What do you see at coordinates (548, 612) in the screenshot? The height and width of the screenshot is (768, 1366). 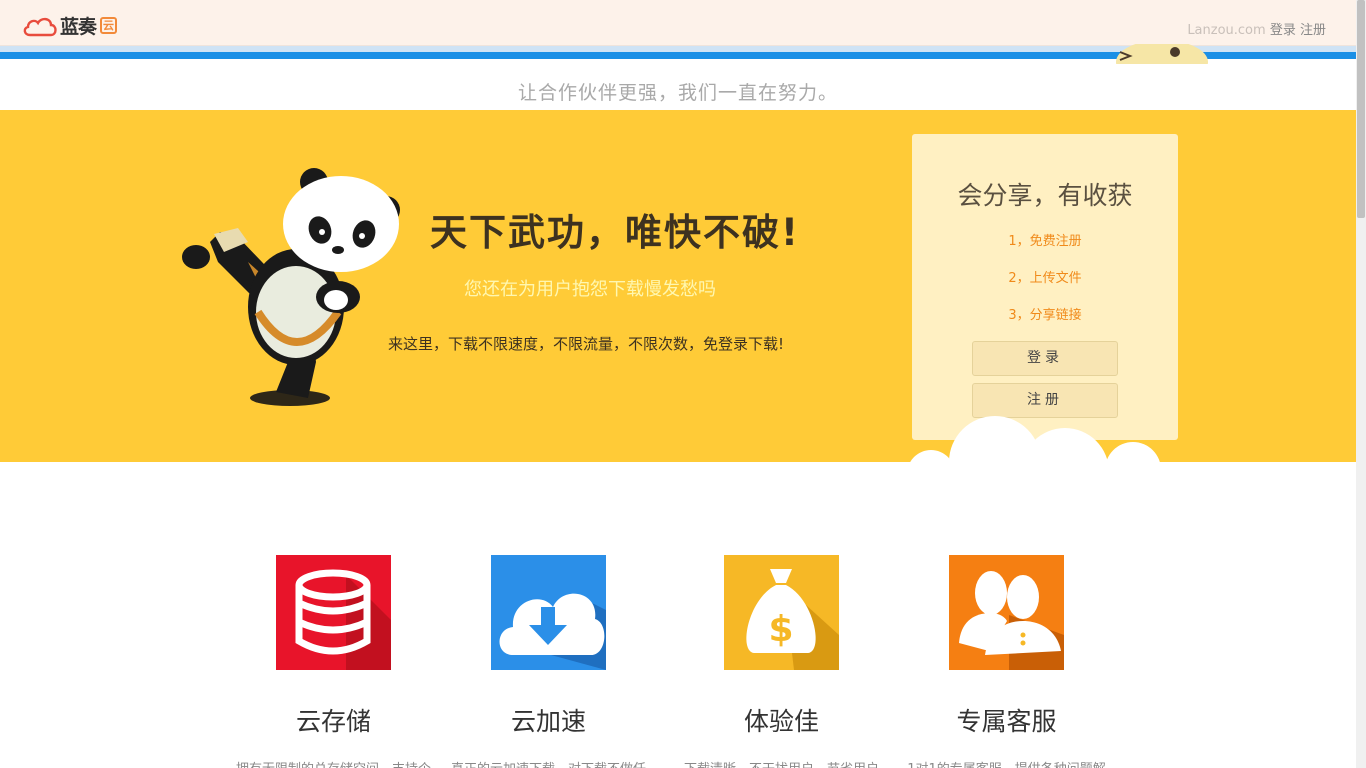 I see `cloud-download-icon` at bounding box center [548, 612].